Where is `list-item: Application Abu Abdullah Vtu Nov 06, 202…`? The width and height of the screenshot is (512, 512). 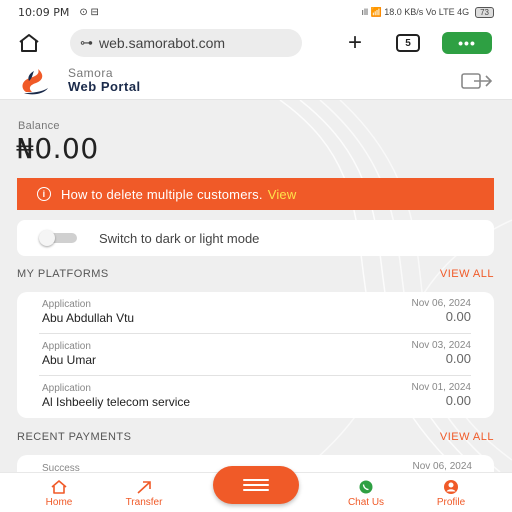
list-item: Application Abu Abdullah Vtu Nov 06, 202… is located at coordinates (255, 313).